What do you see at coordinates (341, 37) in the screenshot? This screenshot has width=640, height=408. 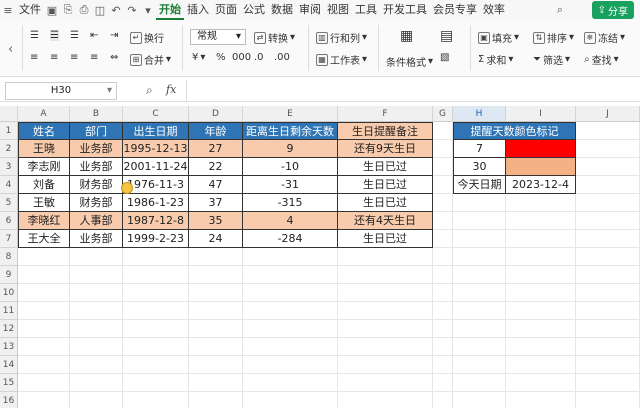 I see `row-col-button: ▥ 行和列 ▾` at bounding box center [341, 37].